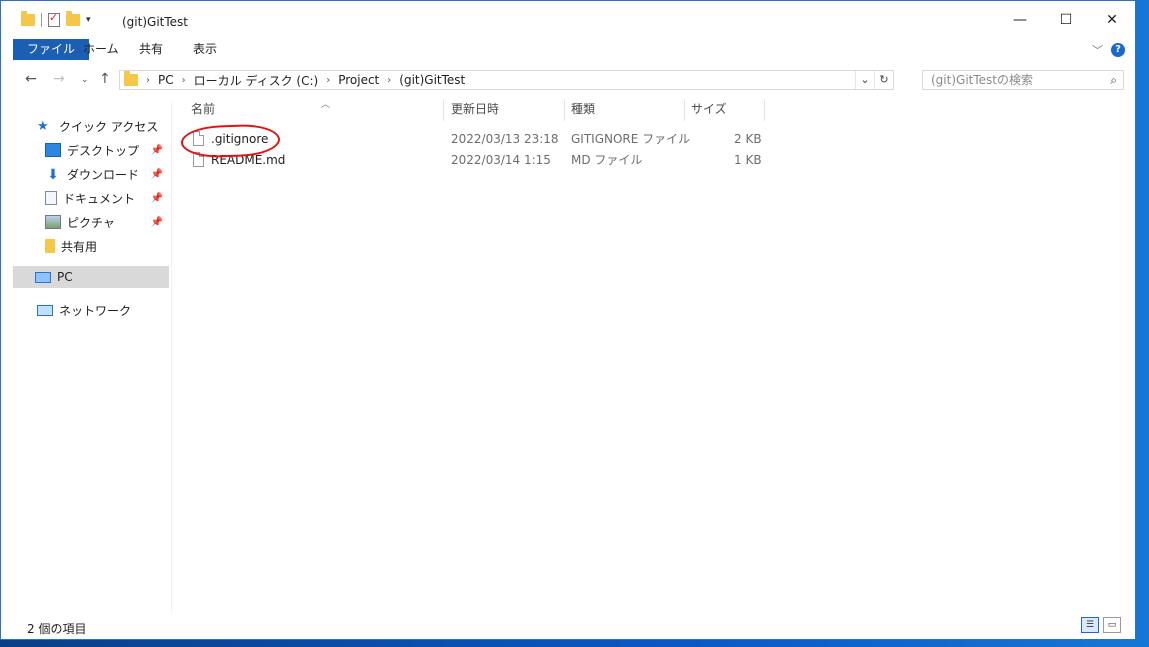  What do you see at coordinates (91, 222) in the screenshot?
I see `nav-label: ピクチャ` at bounding box center [91, 222].